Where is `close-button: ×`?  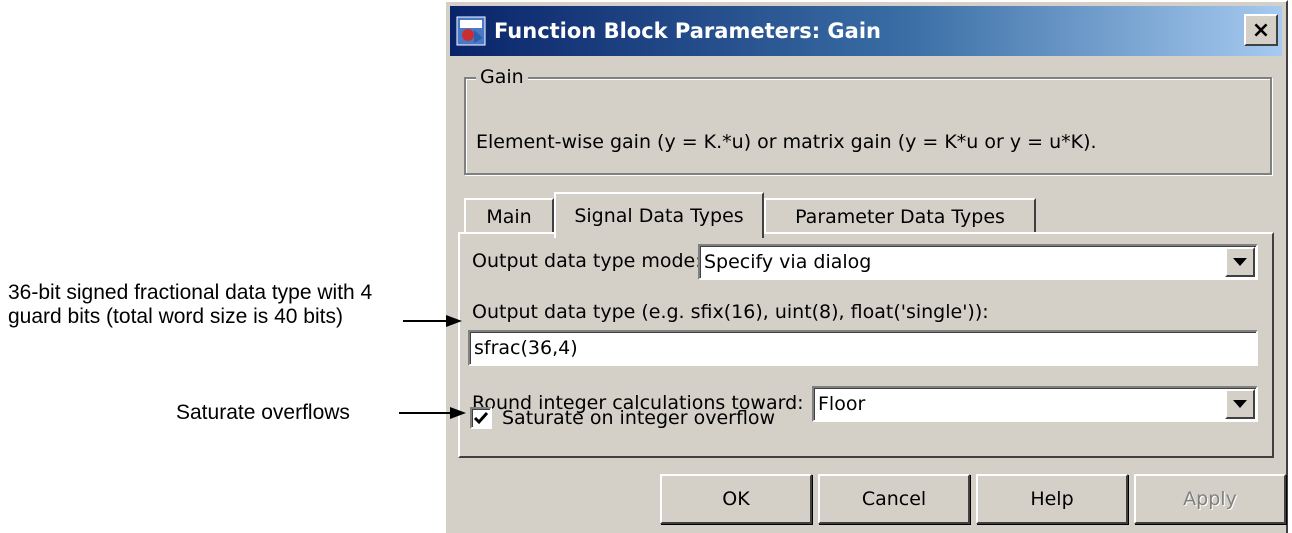
close-button: × is located at coordinates (1261, 30).